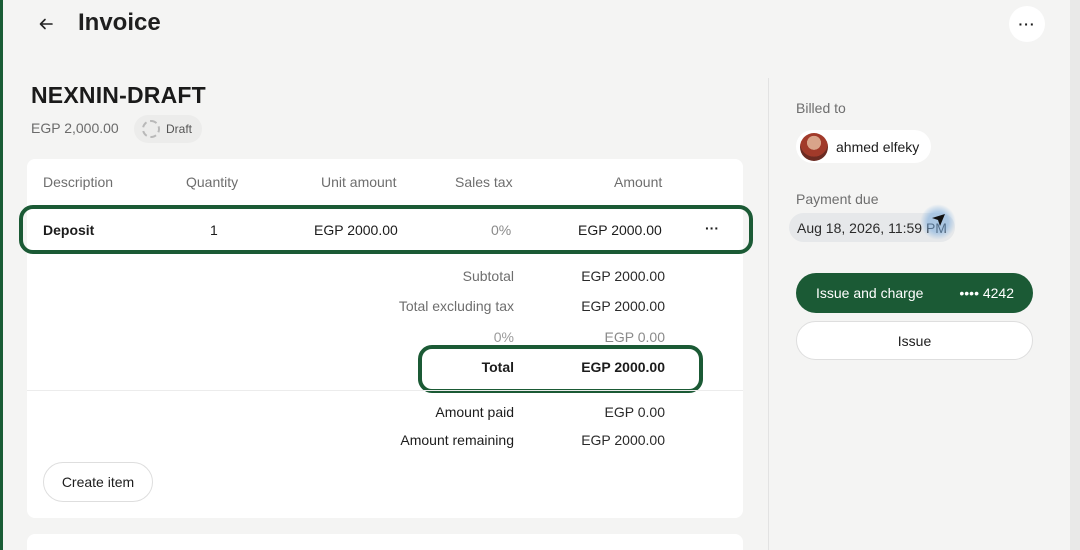 The height and width of the screenshot is (550, 1080). What do you see at coordinates (119, 22) in the screenshot?
I see `page-title: Invoice` at bounding box center [119, 22].